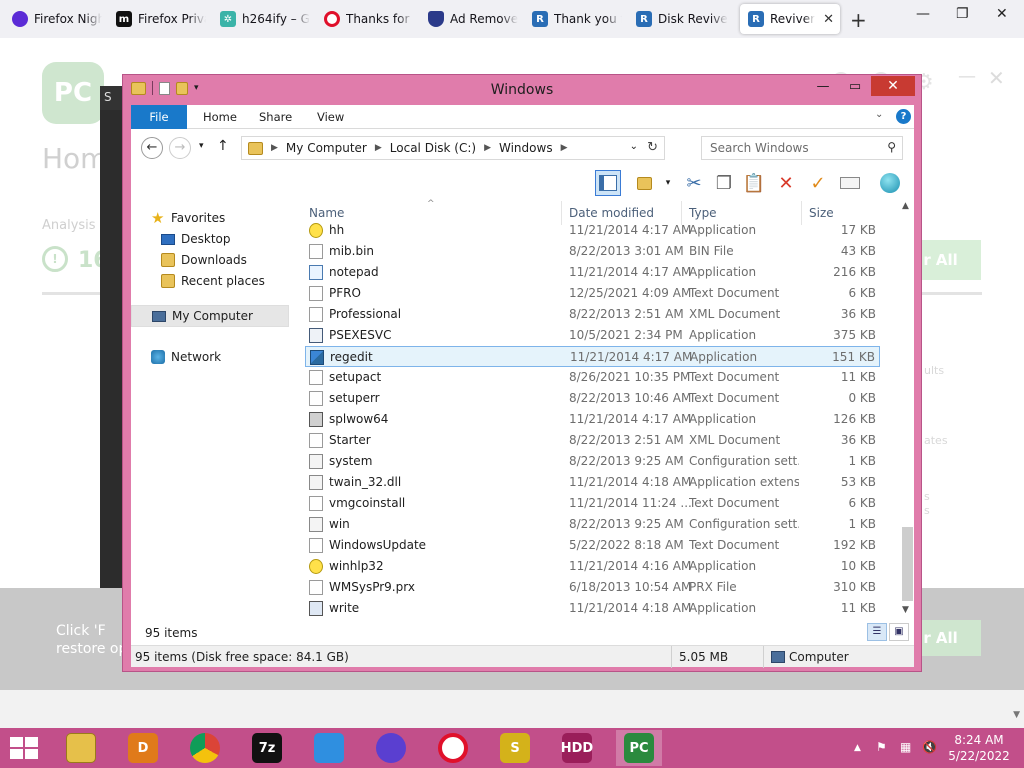  Describe the element at coordinates (905, 747) in the screenshot. I see `network-tray-icon: ▦` at that location.